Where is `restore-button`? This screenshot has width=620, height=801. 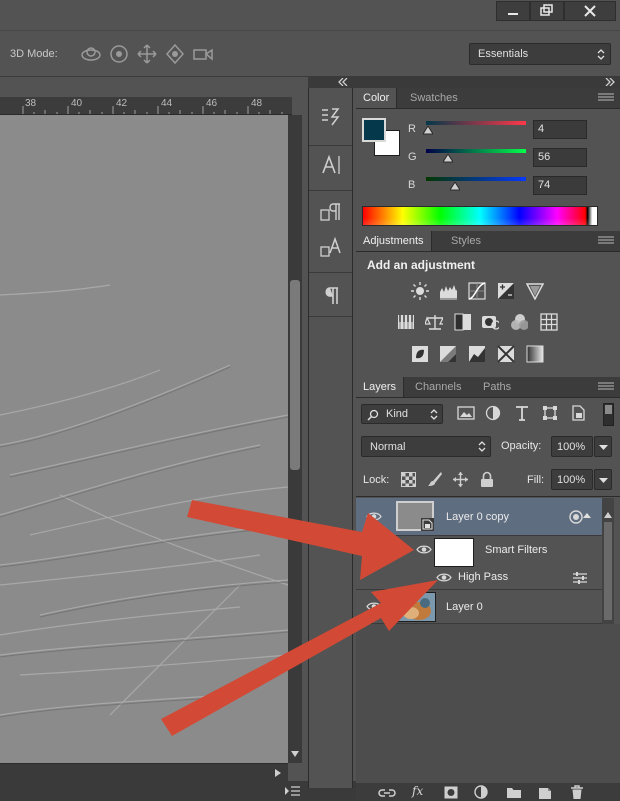
restore-button is located at coordinates (547, 11).